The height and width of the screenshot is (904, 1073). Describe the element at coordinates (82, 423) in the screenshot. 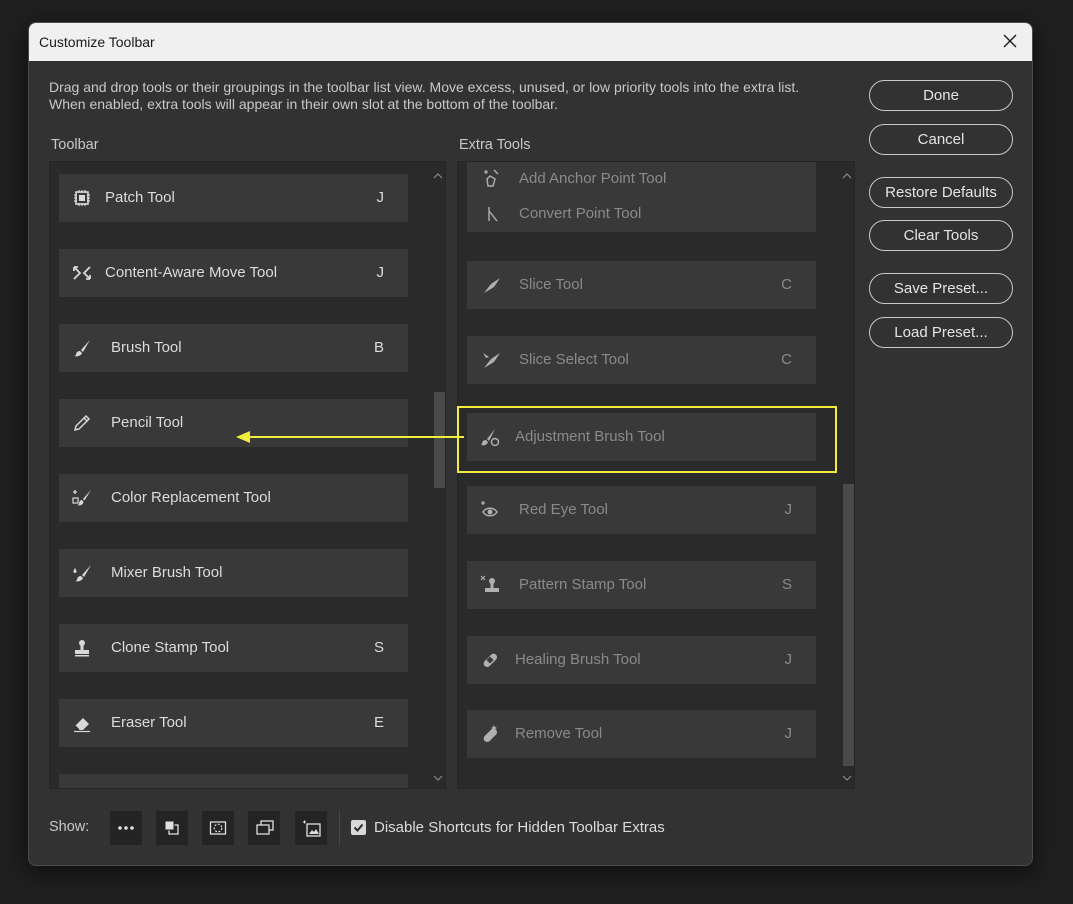

I see `pencil-icon` at that location.